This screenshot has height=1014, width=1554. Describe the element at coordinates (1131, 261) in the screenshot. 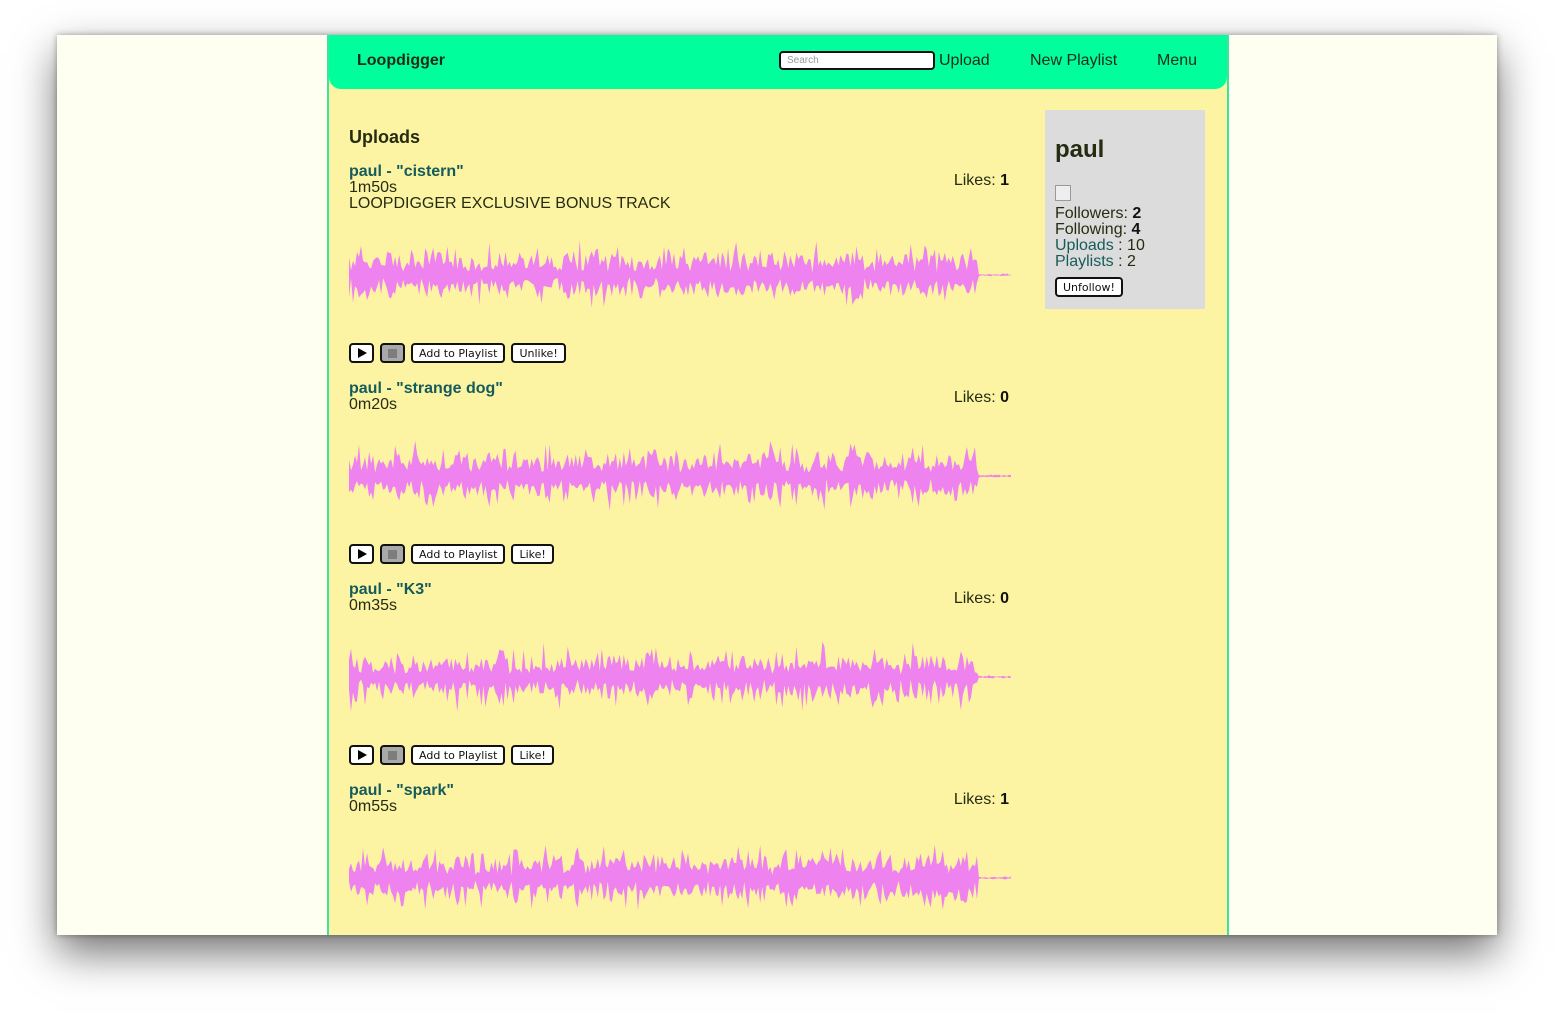

I see `playlists-count: 2` at that location.